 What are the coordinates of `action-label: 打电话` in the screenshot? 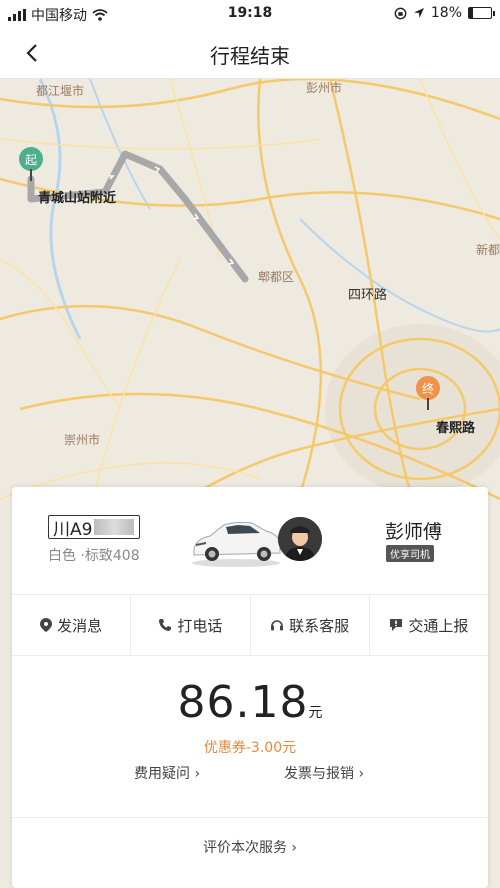 It's located at (200, 625).